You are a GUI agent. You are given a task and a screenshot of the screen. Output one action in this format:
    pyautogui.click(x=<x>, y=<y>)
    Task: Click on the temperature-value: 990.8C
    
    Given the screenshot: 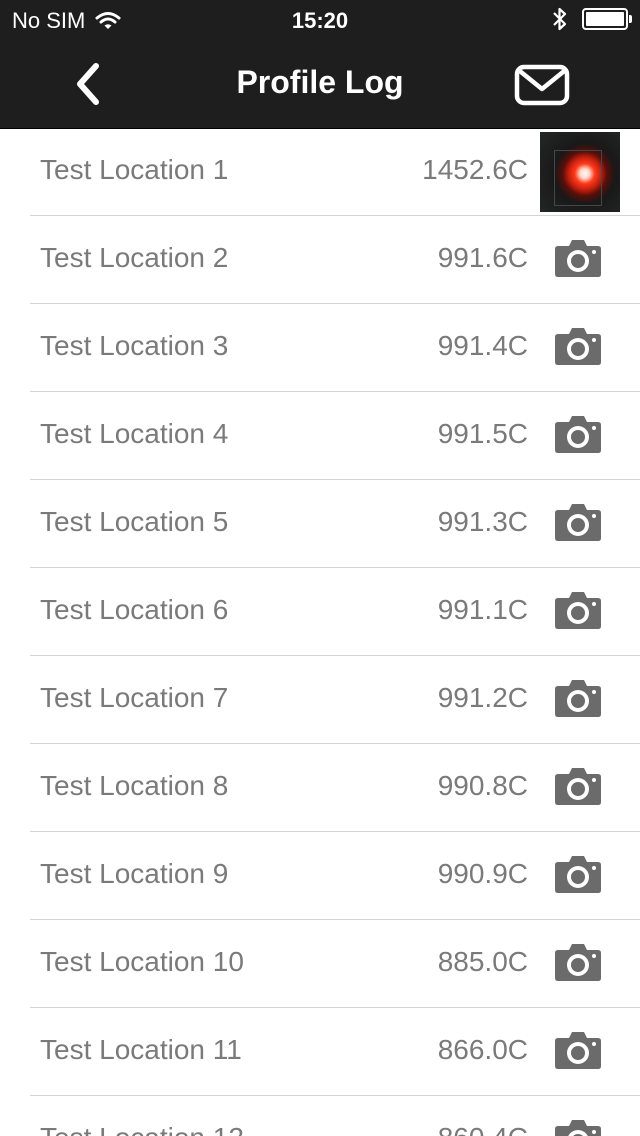 What is the action you would take?
    pyautogui.click(x=482, y=785)
    